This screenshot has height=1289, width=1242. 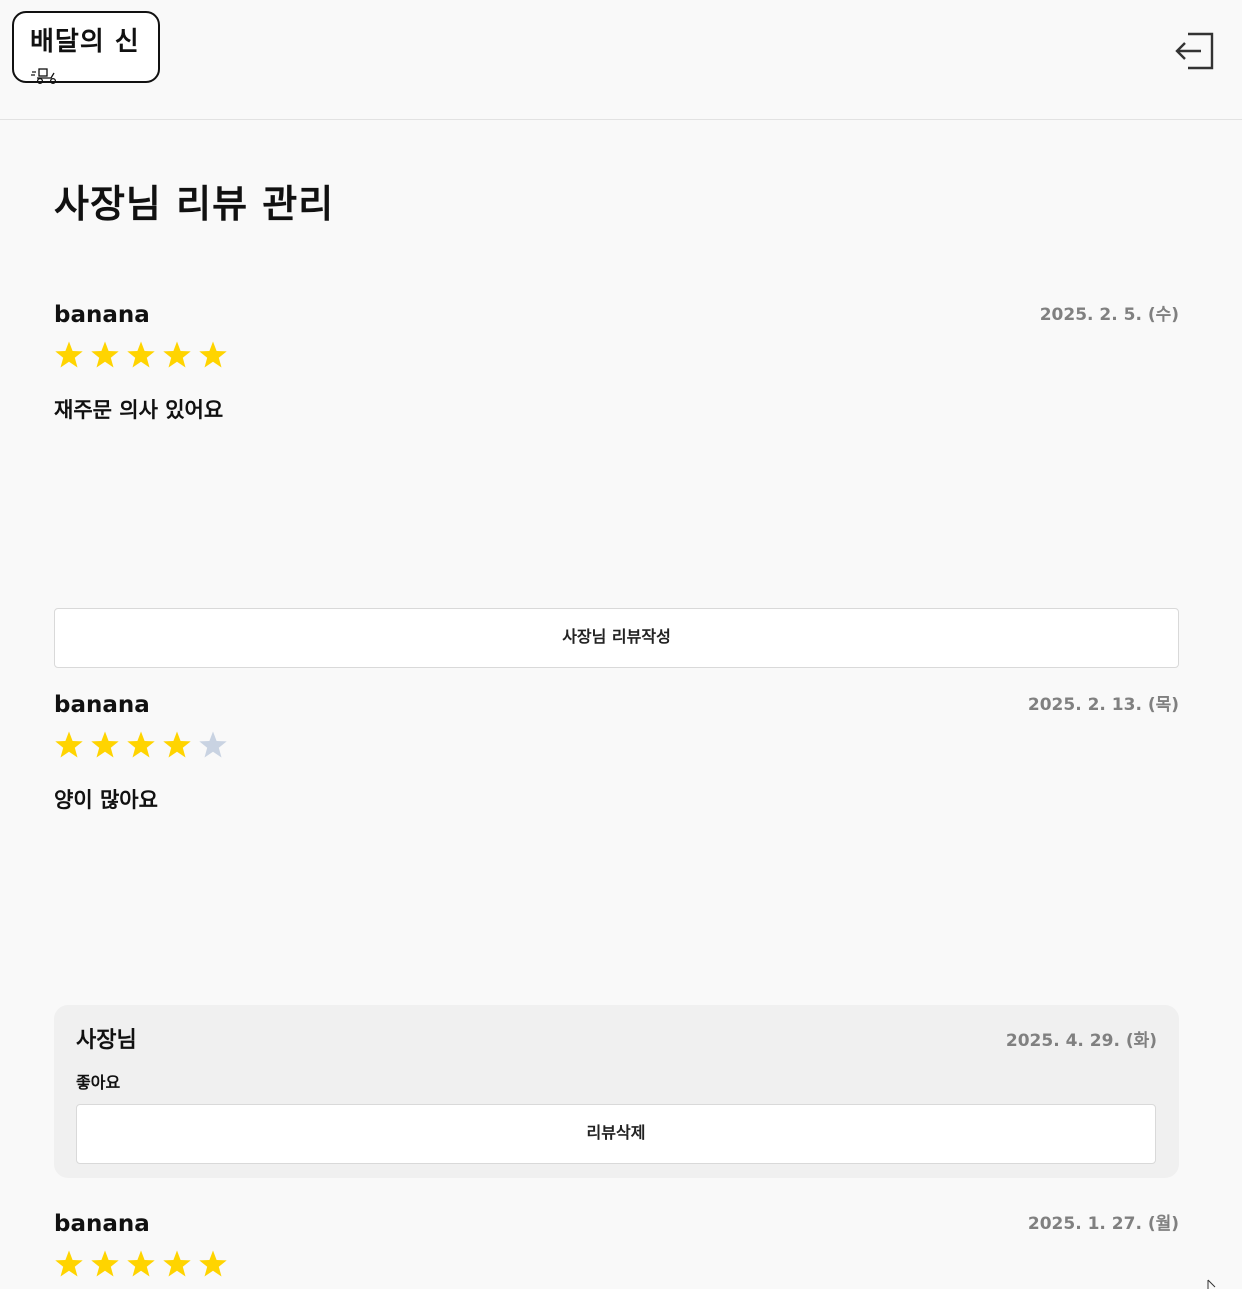 What do you see at coordinates (85, 42) in the screenshot?
I see `logo-text: 배달의 신` at bounding box center [85, 42].